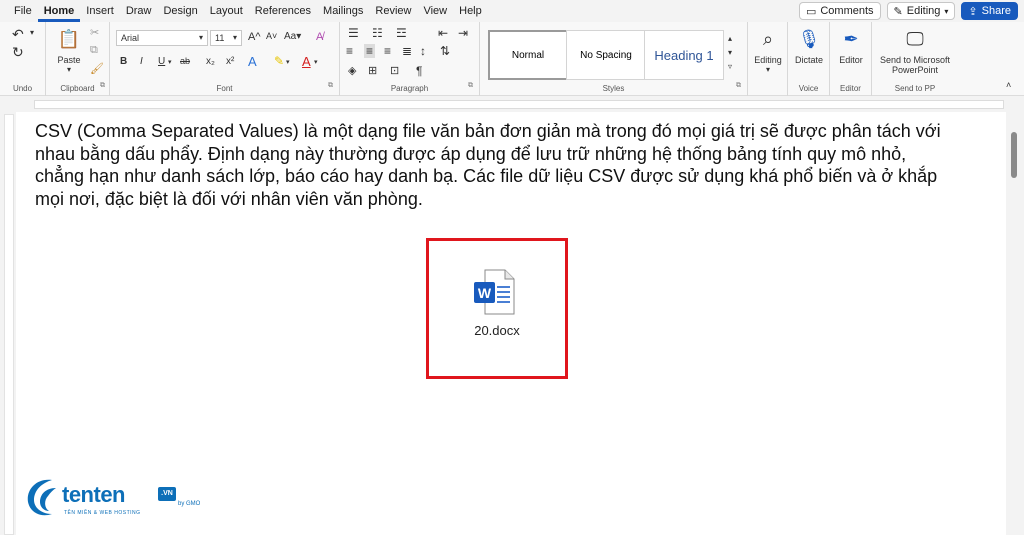  I want to click on scrollbar-thumb, so click(1014, 155).